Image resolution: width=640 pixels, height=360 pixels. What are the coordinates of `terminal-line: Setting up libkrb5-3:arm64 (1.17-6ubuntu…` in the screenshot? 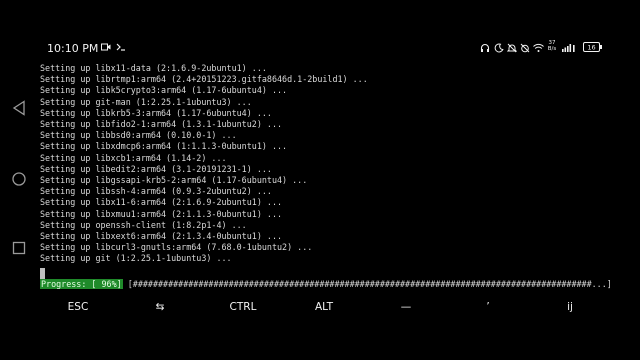 It's located at (156, 112).